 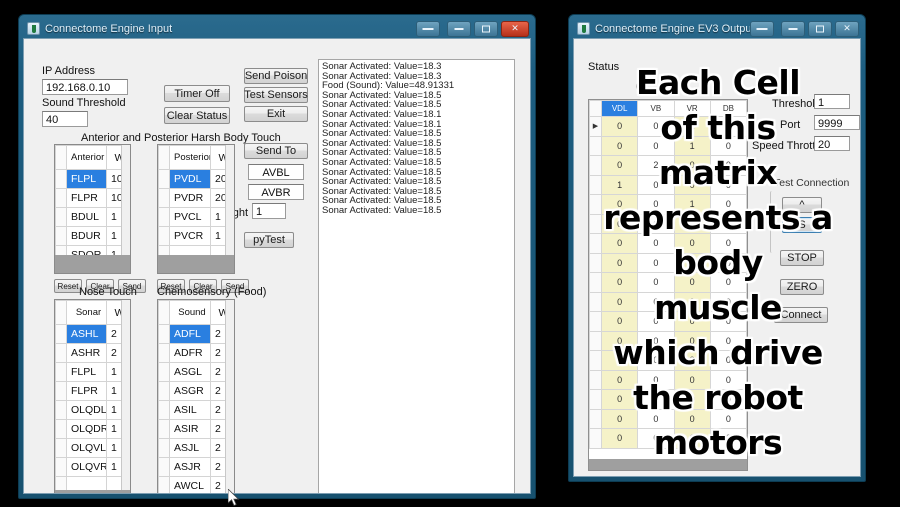 I want to click on chemosensory-col-header: Sound, so click(x=190, y=312).